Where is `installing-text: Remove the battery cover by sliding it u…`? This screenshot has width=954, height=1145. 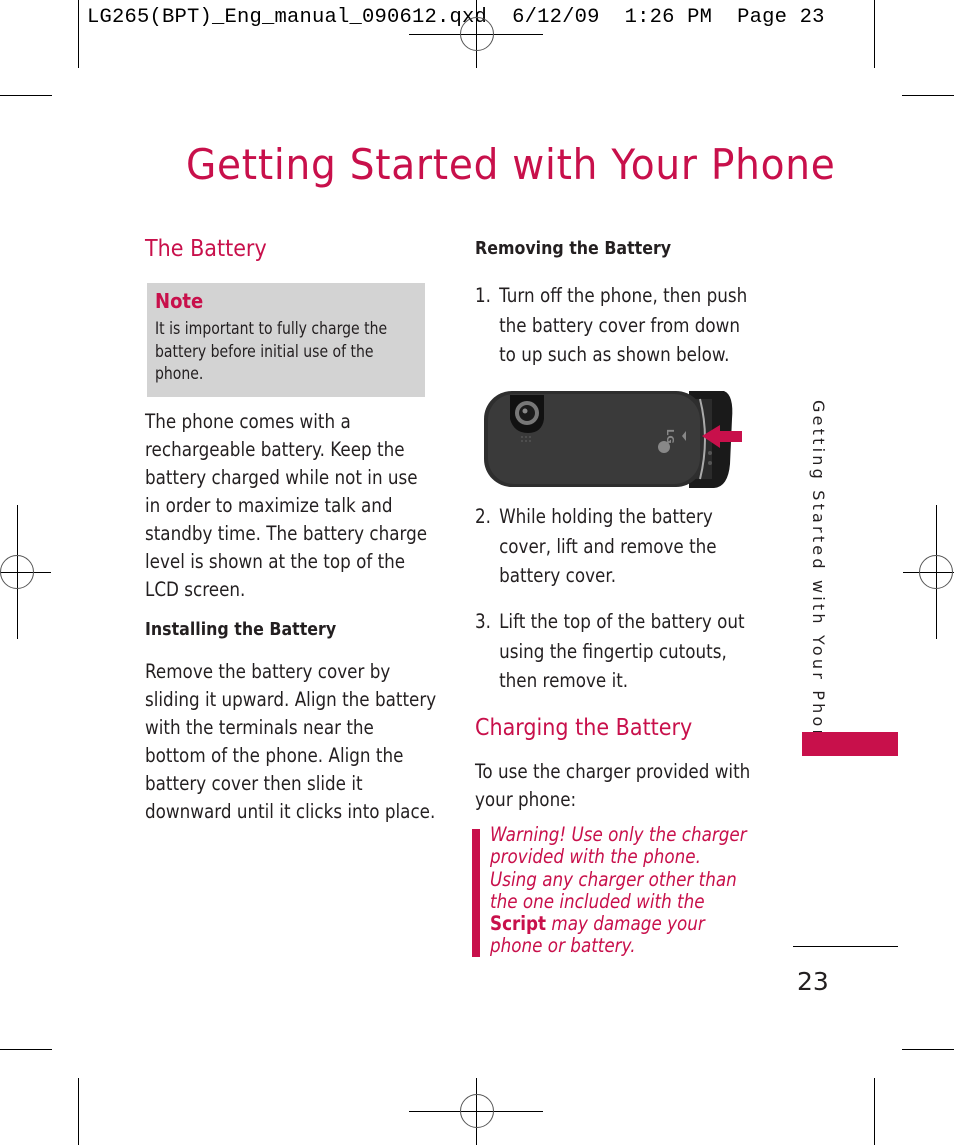
installing-text: Remove the battery cover by sliding it u… is located at coordinates (291, 741).